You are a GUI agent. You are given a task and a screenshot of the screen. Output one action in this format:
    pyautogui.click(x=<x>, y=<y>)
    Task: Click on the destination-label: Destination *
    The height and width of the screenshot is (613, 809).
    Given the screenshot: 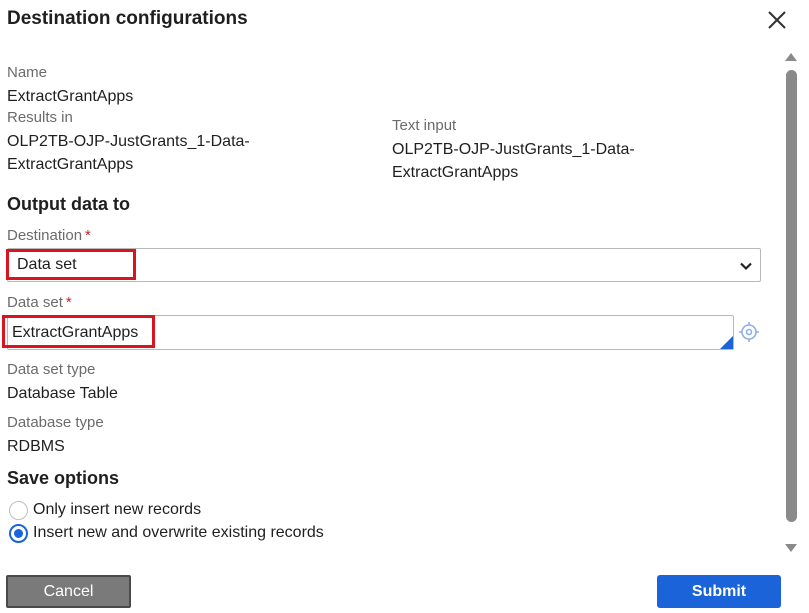 What is the action you would take?
    pyautogui.click(x=49, y=235)
    